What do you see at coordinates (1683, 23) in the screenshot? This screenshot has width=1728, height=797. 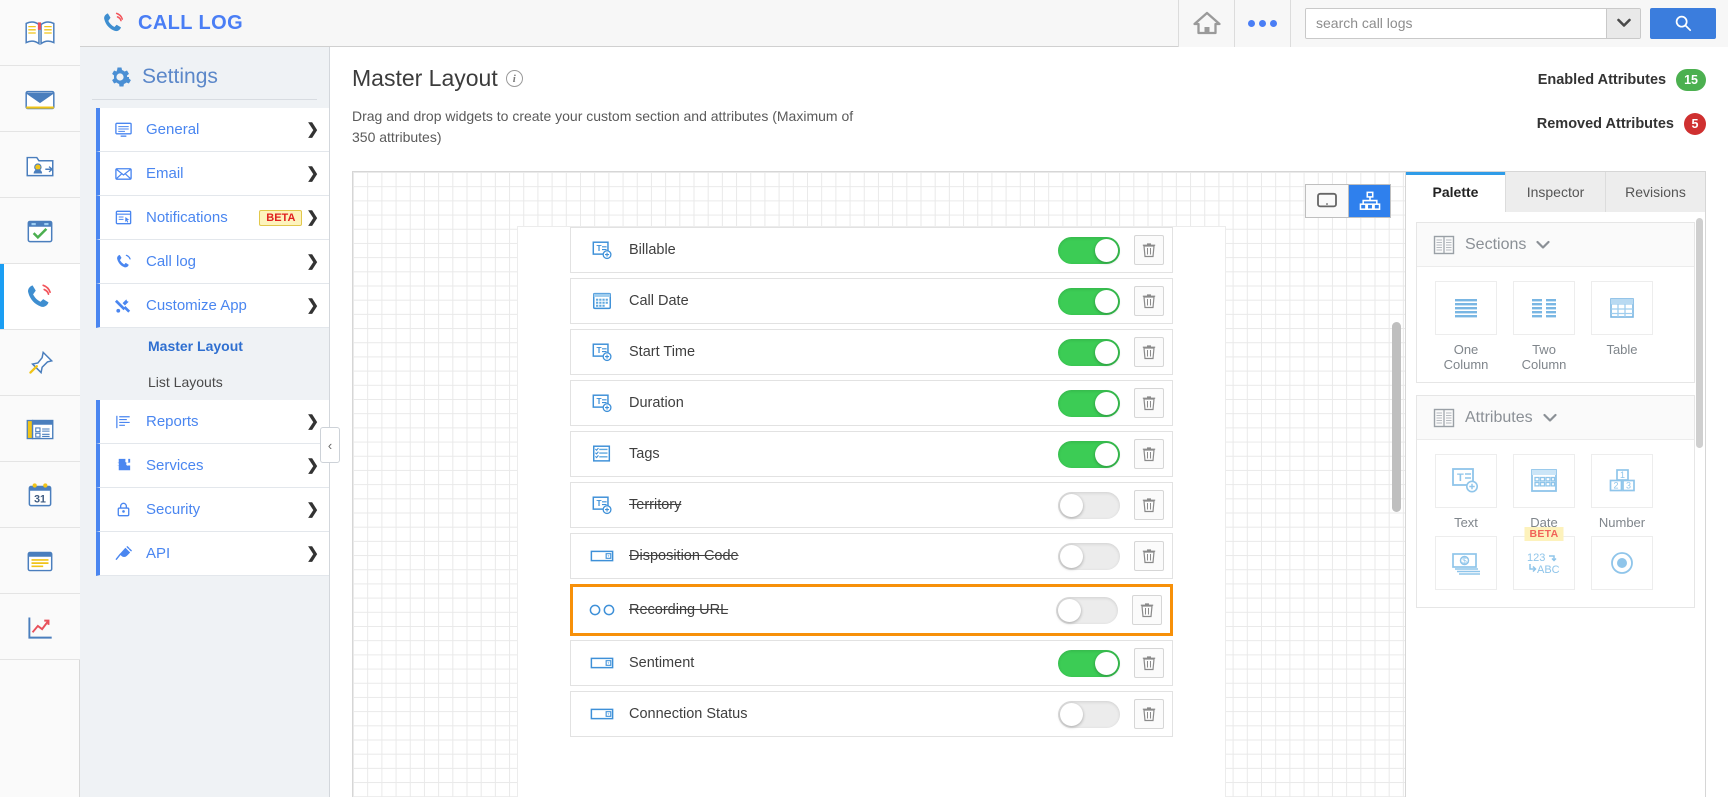 I see `search-button` at bounding box center [1683, 23].